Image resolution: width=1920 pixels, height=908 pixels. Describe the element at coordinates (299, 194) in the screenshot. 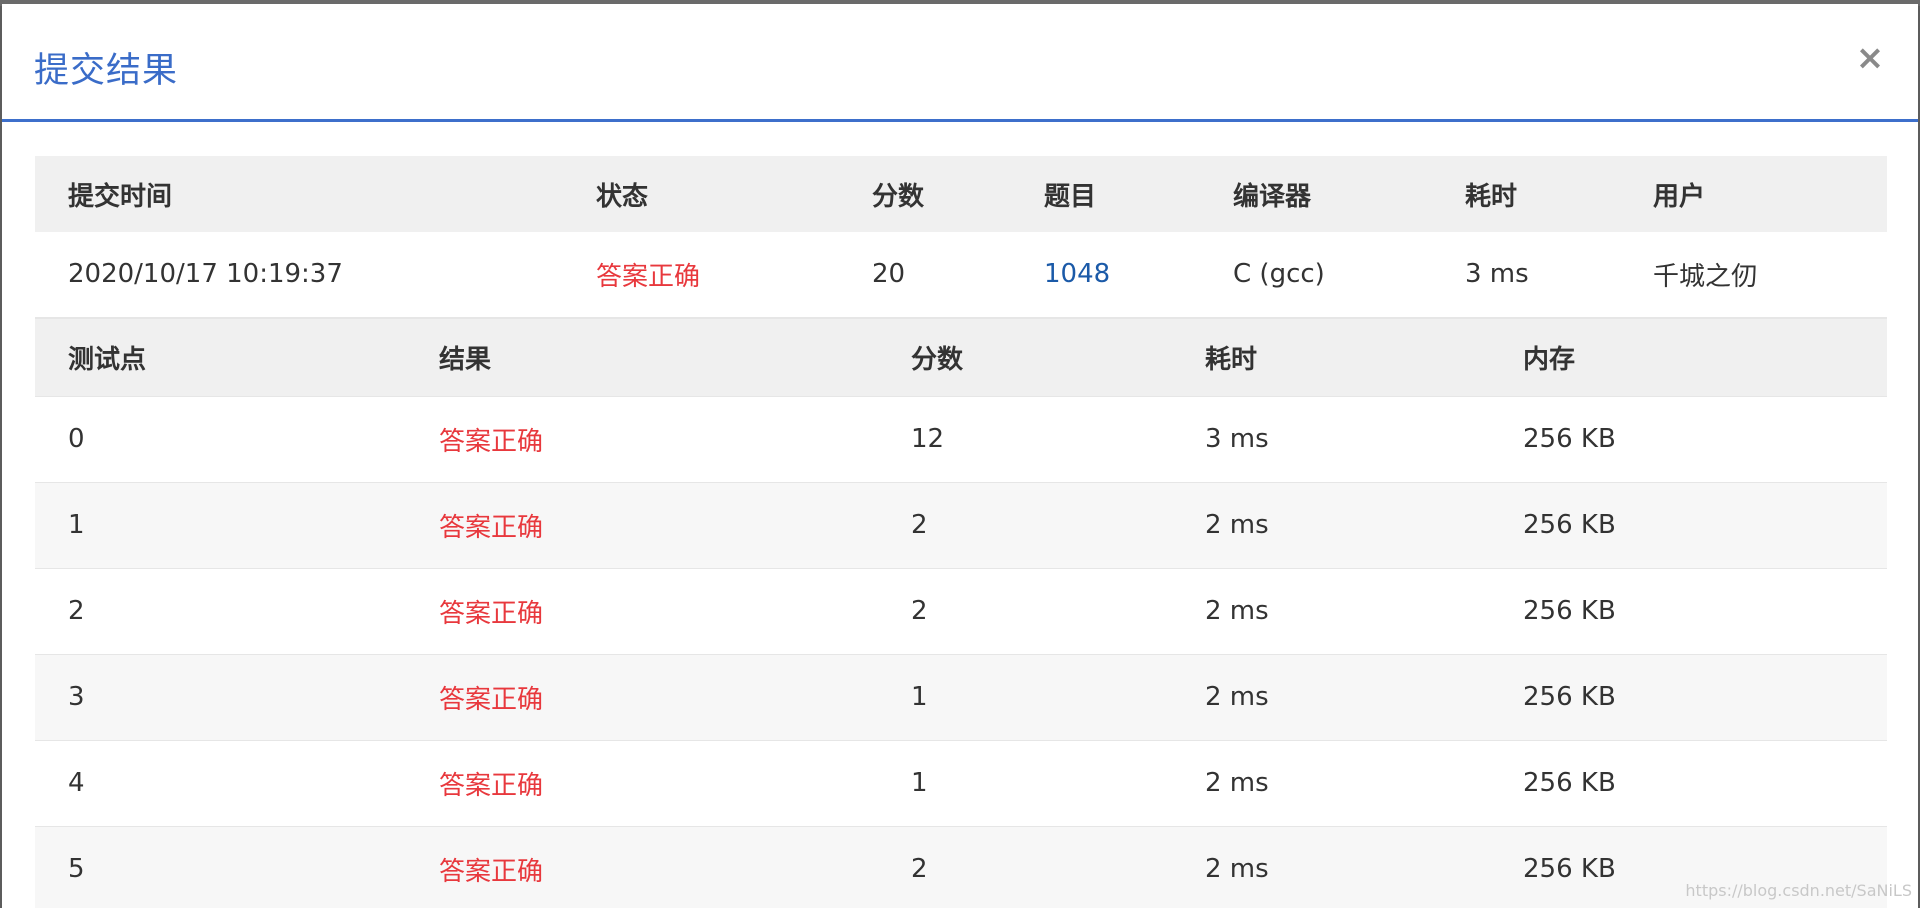

I see `header-submit-time: 提交时间` at that location.